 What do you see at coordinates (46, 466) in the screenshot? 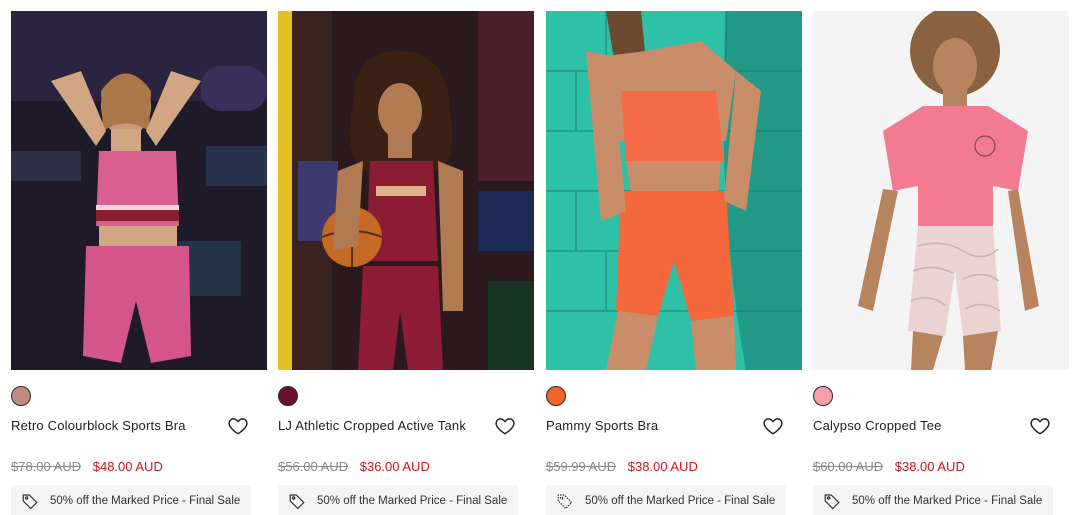
I see `original-price: $78.00 AUD` at bounding box center [46, 466].